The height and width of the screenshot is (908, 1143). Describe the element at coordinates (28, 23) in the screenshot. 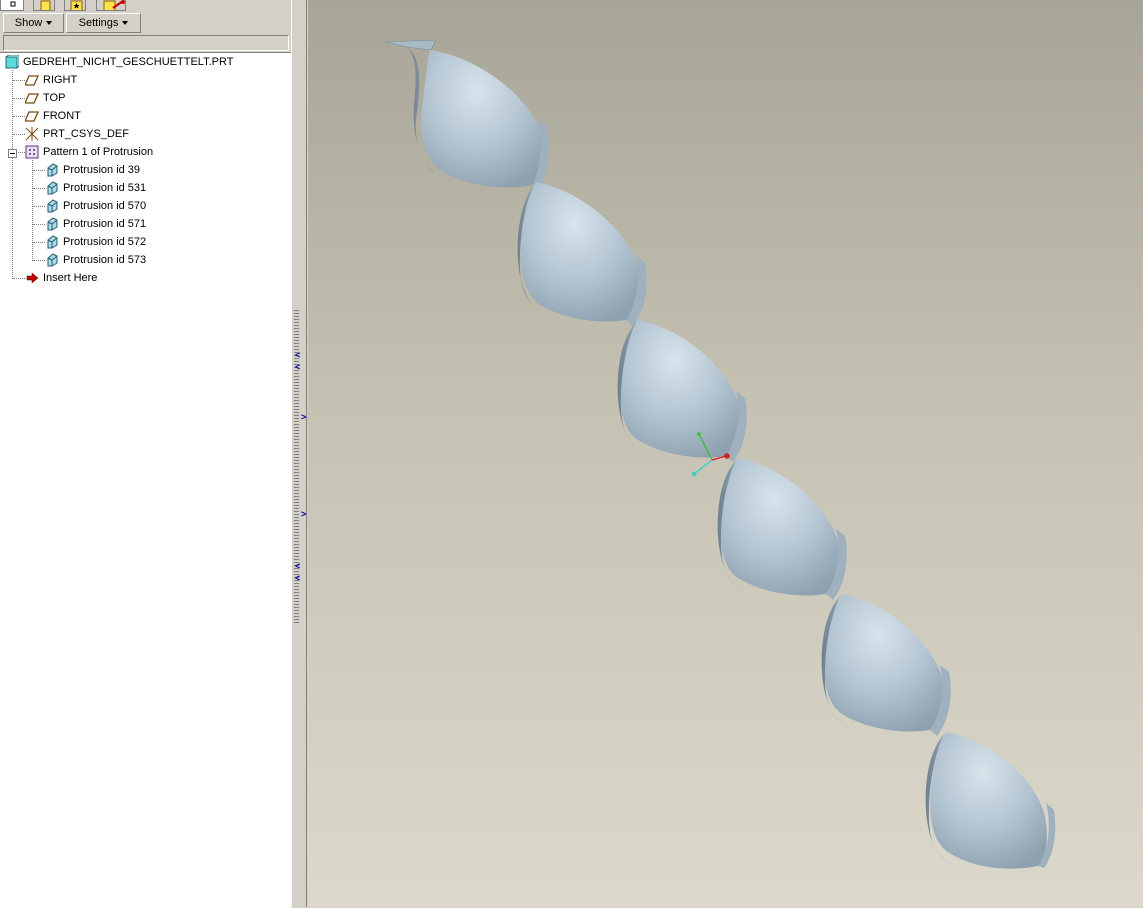

I see `show-menu-label: Show` at that location.